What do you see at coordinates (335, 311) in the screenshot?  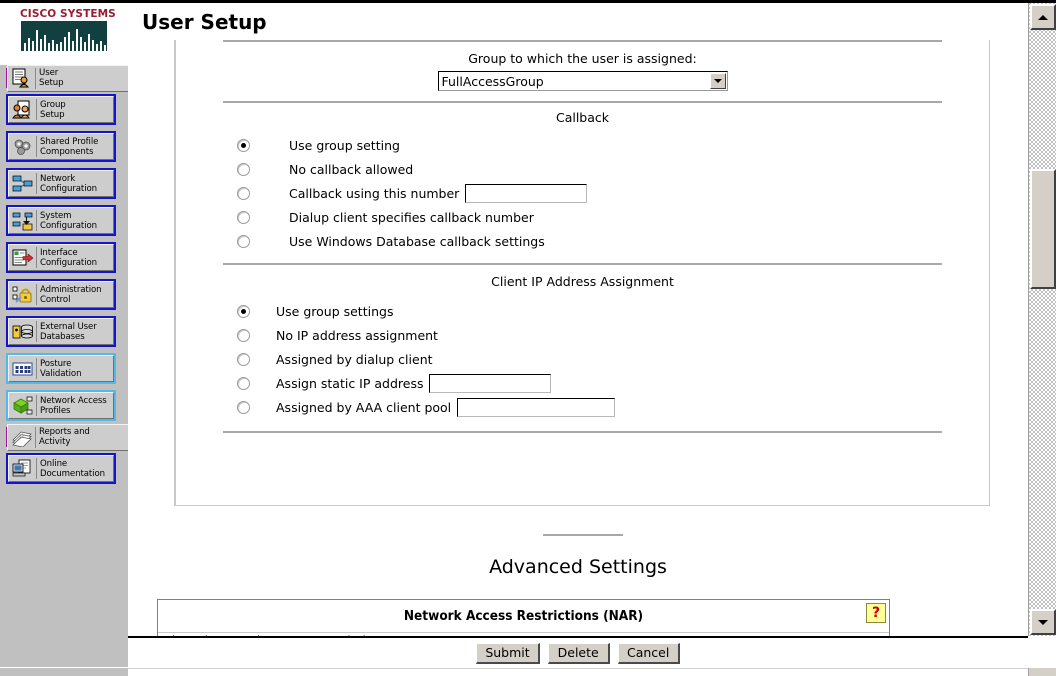 I see `client-ip-option-label: Use group settings` at bounding box center [335, 311].